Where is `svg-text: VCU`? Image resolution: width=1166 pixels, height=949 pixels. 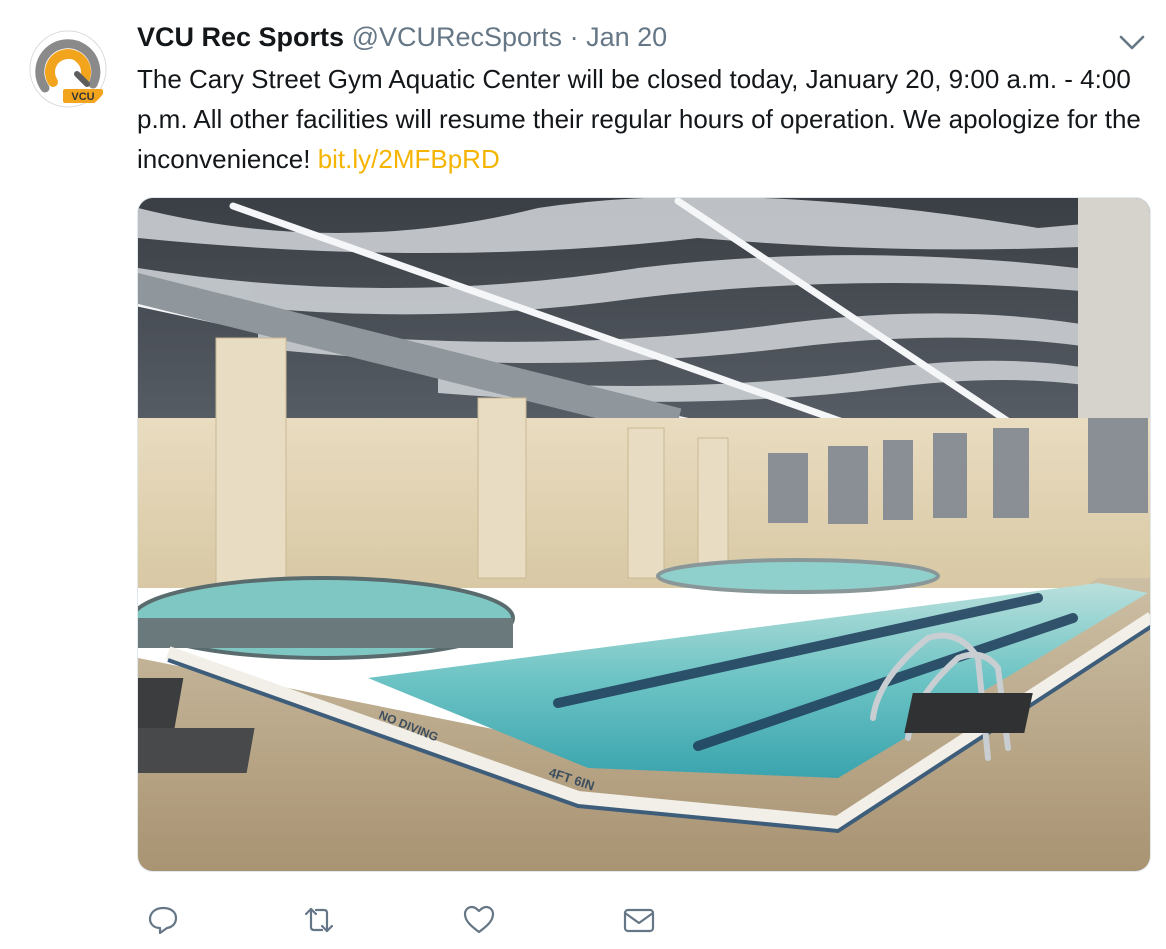 svg-text: VCU is located at coordinates (82, 97).